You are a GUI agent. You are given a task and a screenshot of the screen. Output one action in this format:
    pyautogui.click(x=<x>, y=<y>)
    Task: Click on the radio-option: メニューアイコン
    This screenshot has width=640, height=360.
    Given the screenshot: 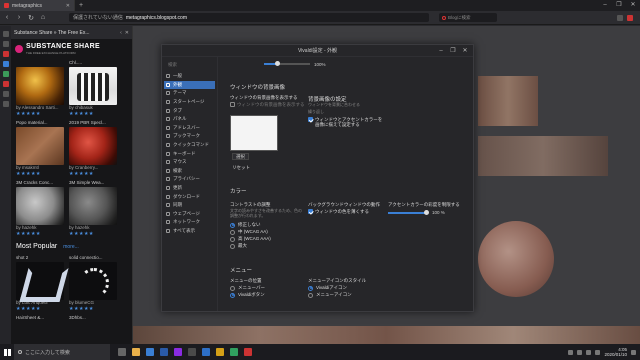 What is the action you would take?
    pyautogui.click(x=330, y=295)
    